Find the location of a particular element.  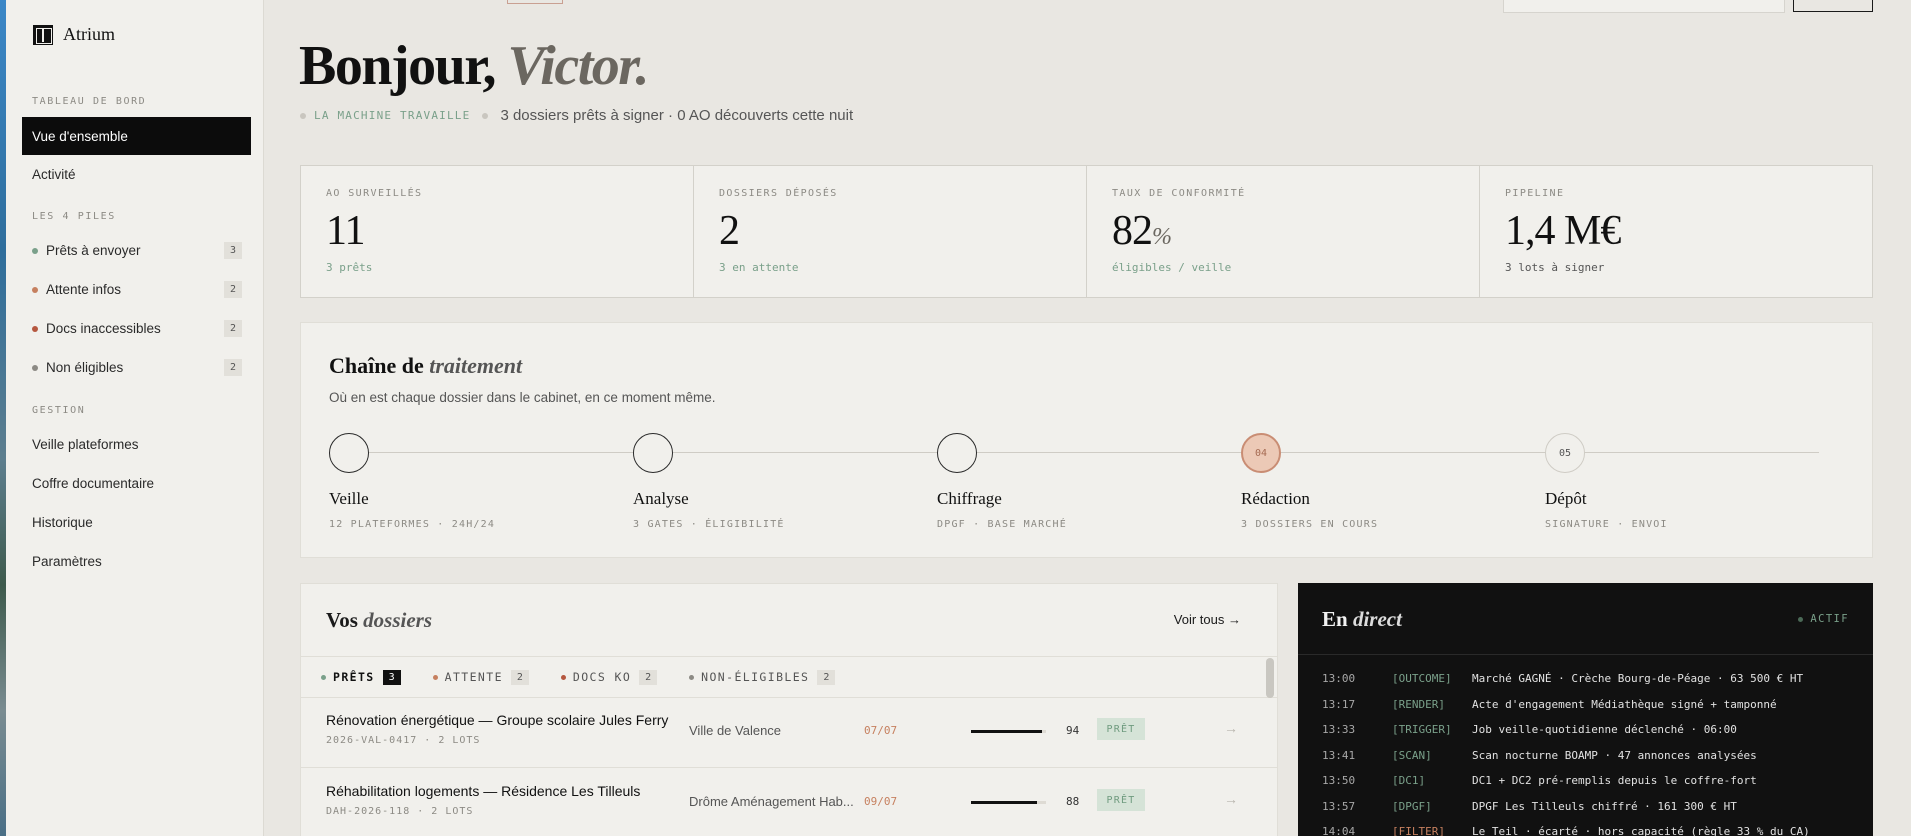

step-desc: SIGNATURE · ENVOI is located at coordinates (1606, 524).